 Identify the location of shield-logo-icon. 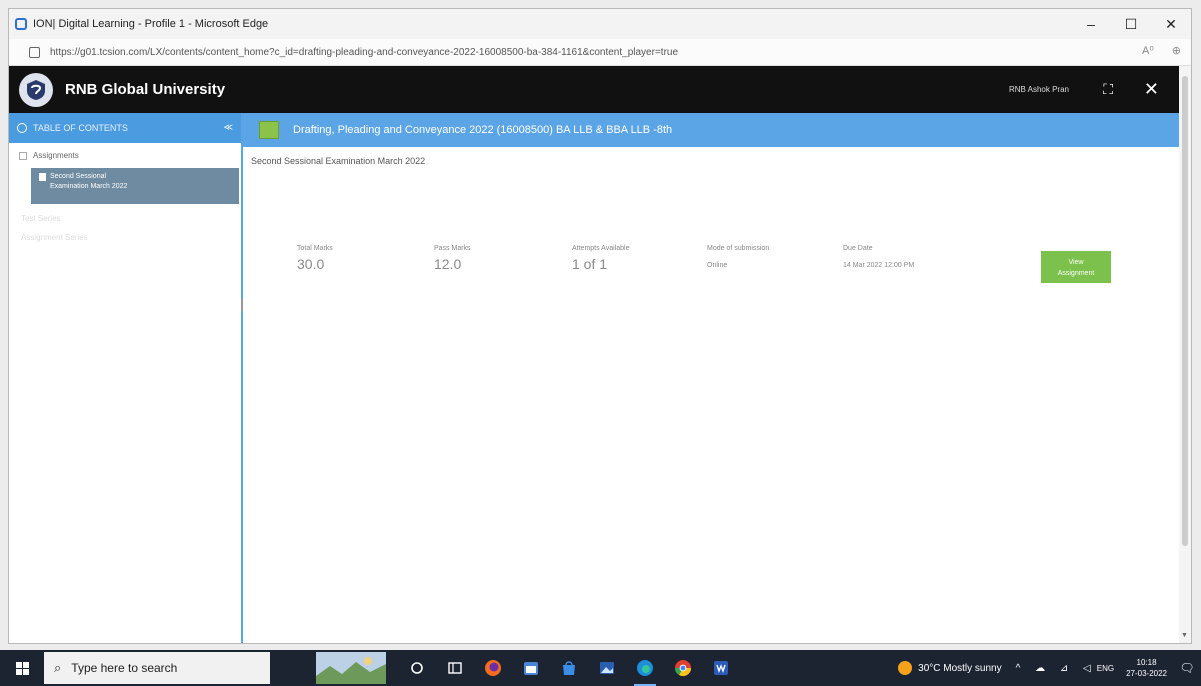
(36, 89).